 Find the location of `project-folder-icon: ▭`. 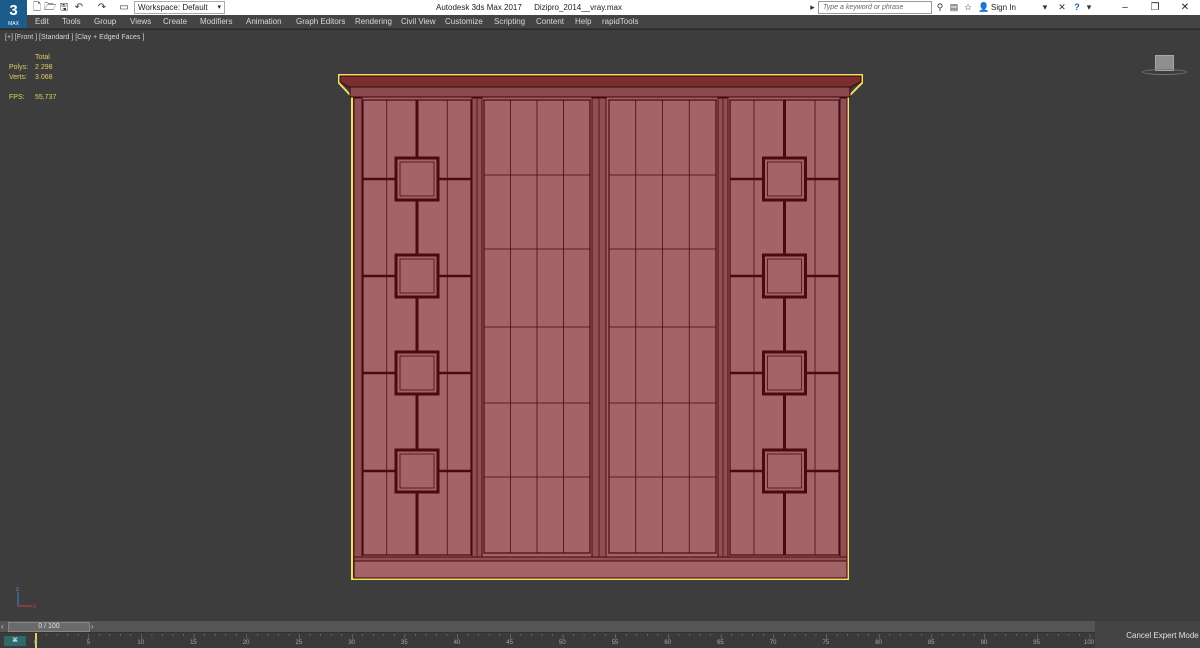

project-folder-icon: ▭ is located at coordinates (124, 7).